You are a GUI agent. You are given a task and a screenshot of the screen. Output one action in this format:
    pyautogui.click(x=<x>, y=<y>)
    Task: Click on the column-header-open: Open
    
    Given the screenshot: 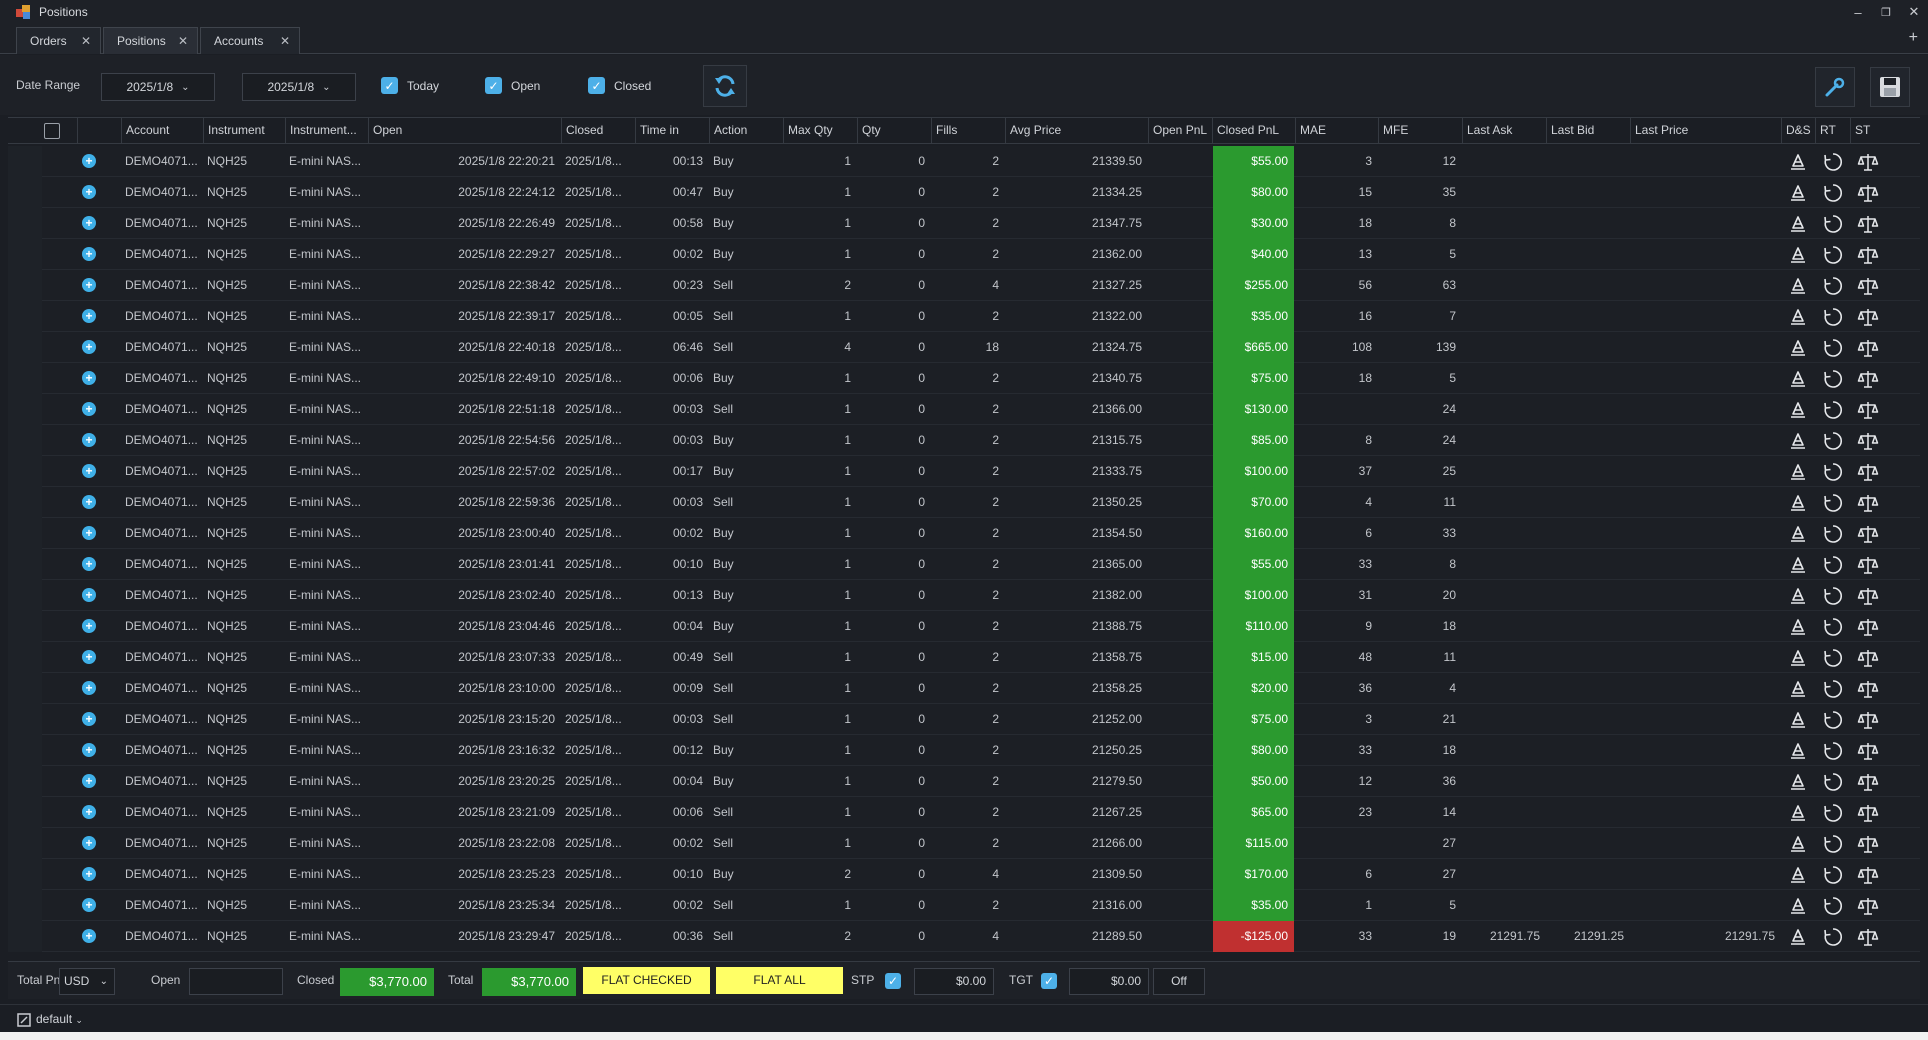 What is the action you would take?
    pyautogui.click(x=464, y=130)
    